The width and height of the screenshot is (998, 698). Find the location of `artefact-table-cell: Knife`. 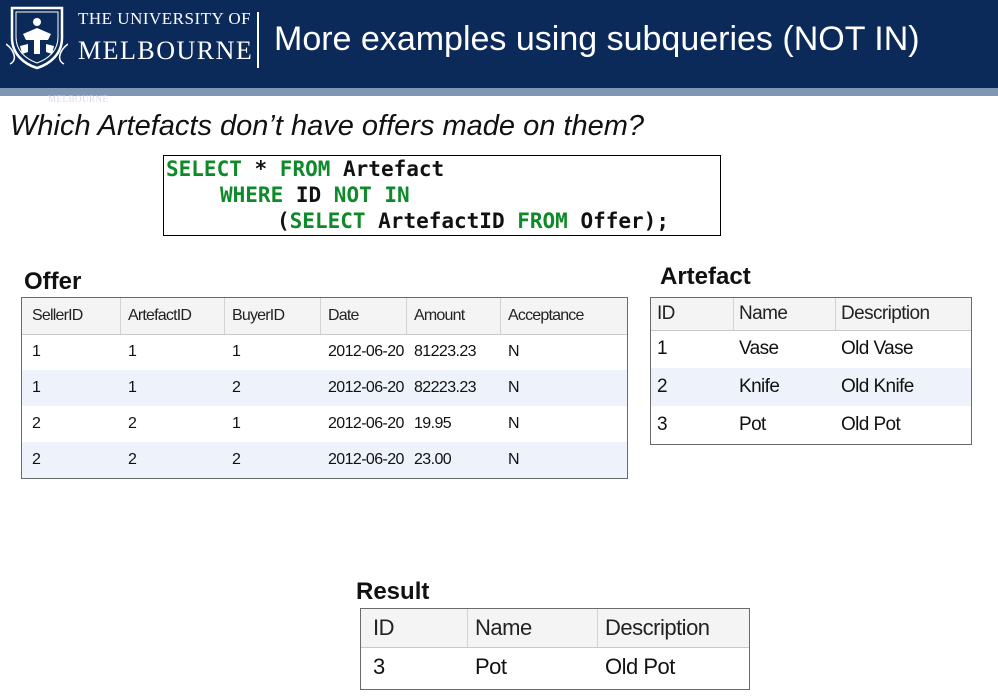

artefact-table-cell: Knife is located at coordinates (759, 386).